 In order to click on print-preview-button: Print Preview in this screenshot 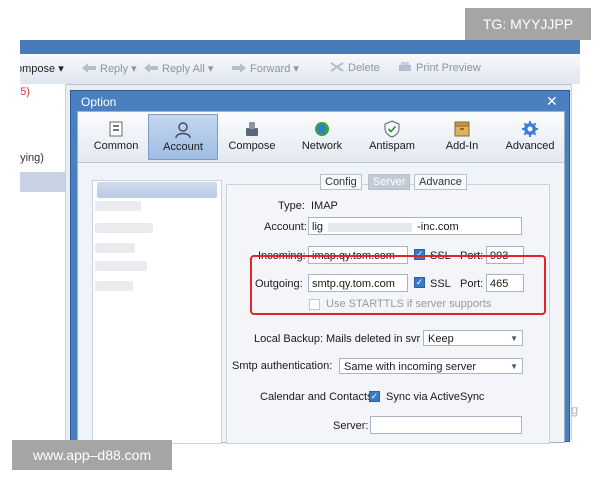, I will do `click(439, 68)`.